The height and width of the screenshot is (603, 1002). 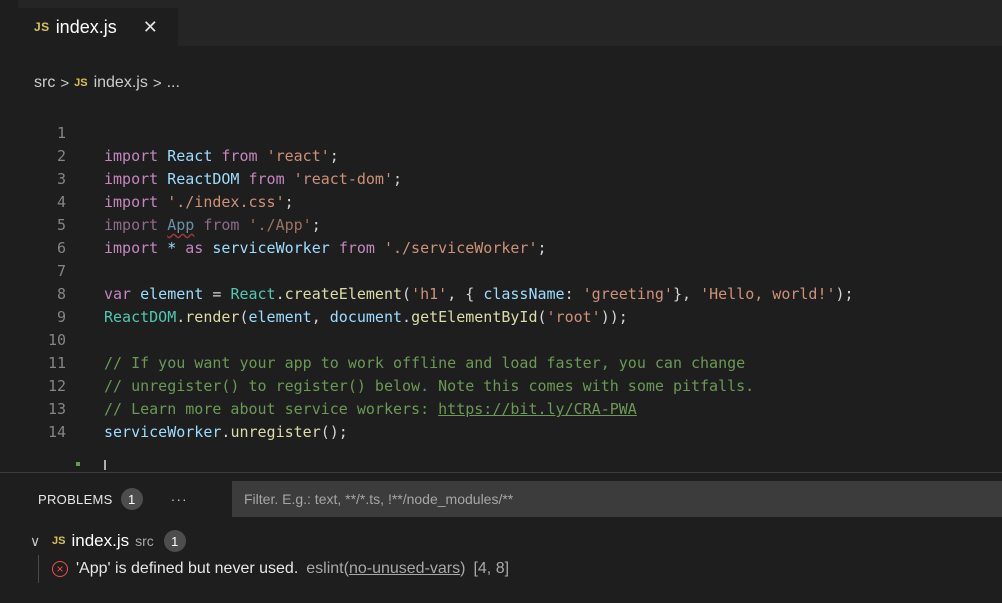 I want to click on code-line: 2 import ReactDOM from 'react-dom';, so click(x=501, y=155).